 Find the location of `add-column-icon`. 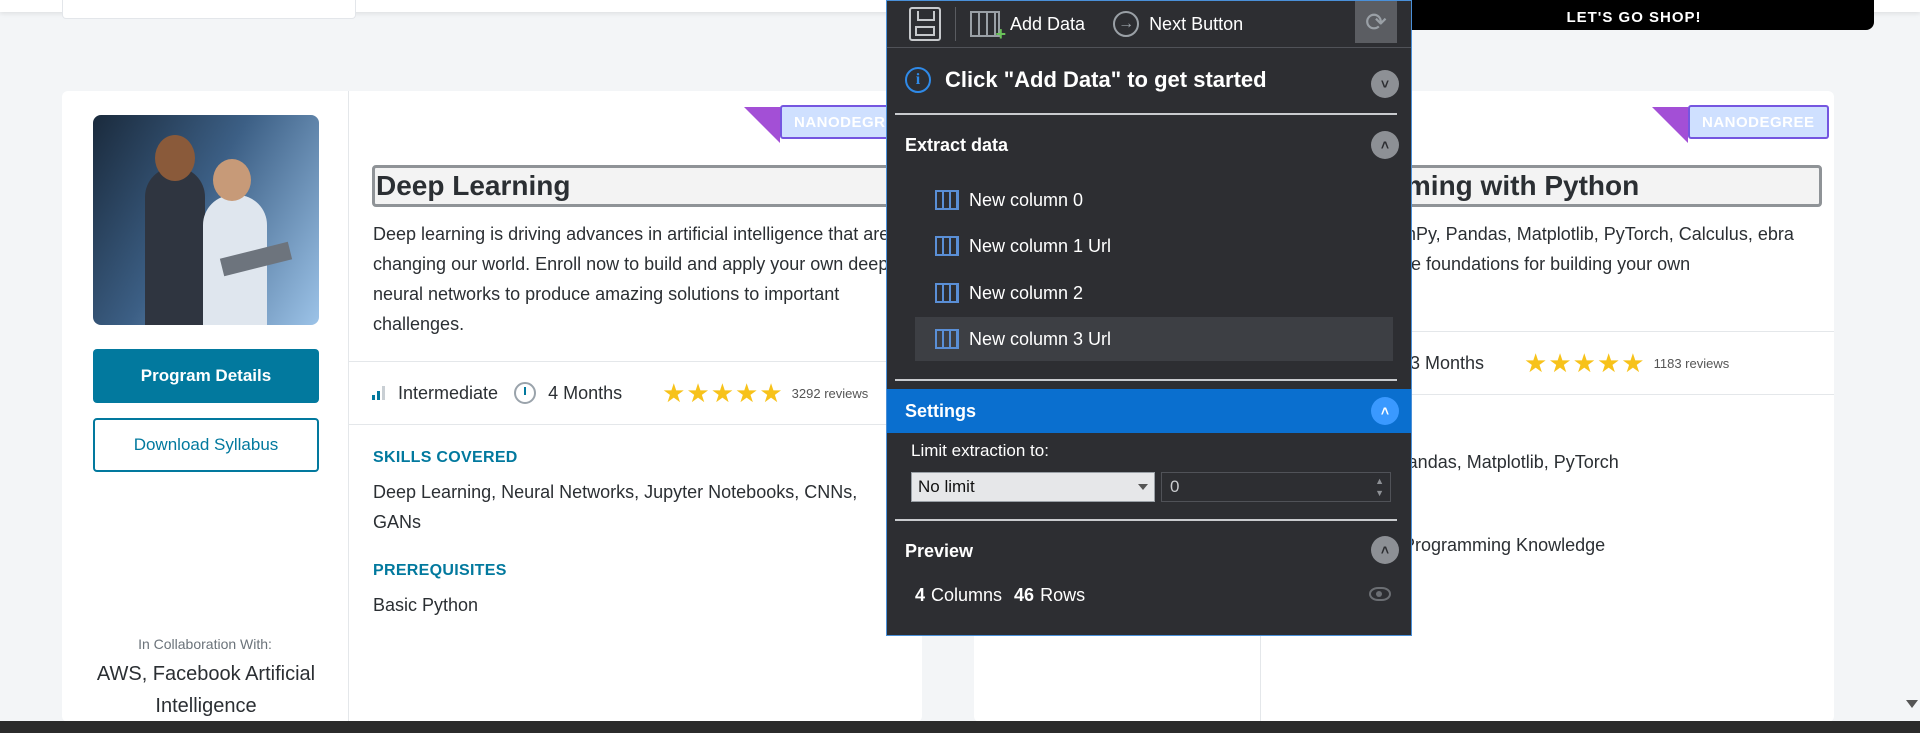

add-column-icon is located at coordinates (988, 28).